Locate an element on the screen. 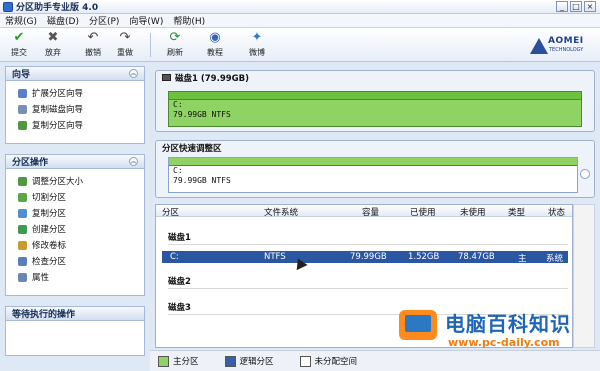  redo-icon: ↷ is located at coordinates (125, 37).